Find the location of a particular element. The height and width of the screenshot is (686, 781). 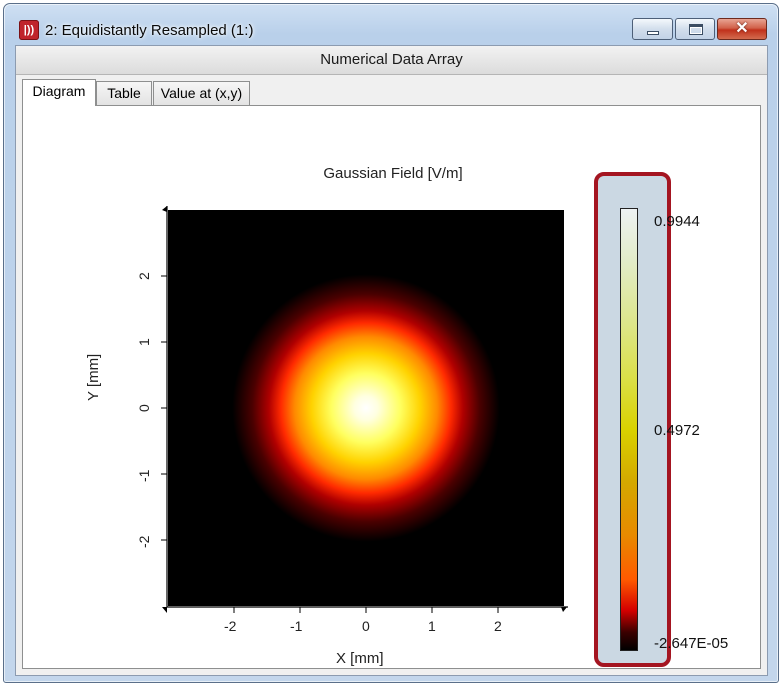

origin-corner-mark is located at coordinates (164, 610).